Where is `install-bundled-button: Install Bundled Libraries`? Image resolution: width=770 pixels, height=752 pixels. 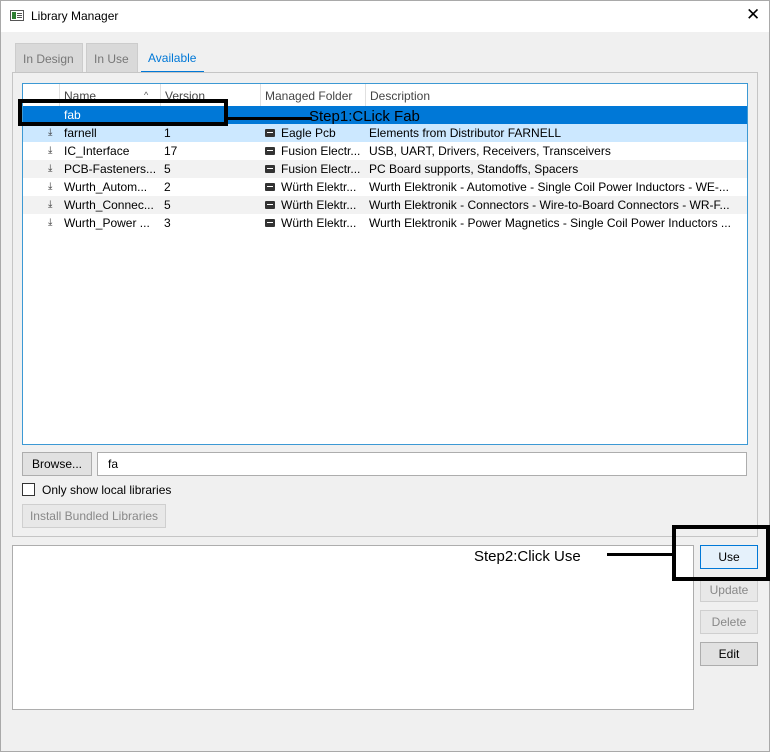
install-bundled-button: Install Bundled Libraries is located at coordinates (94, 516).